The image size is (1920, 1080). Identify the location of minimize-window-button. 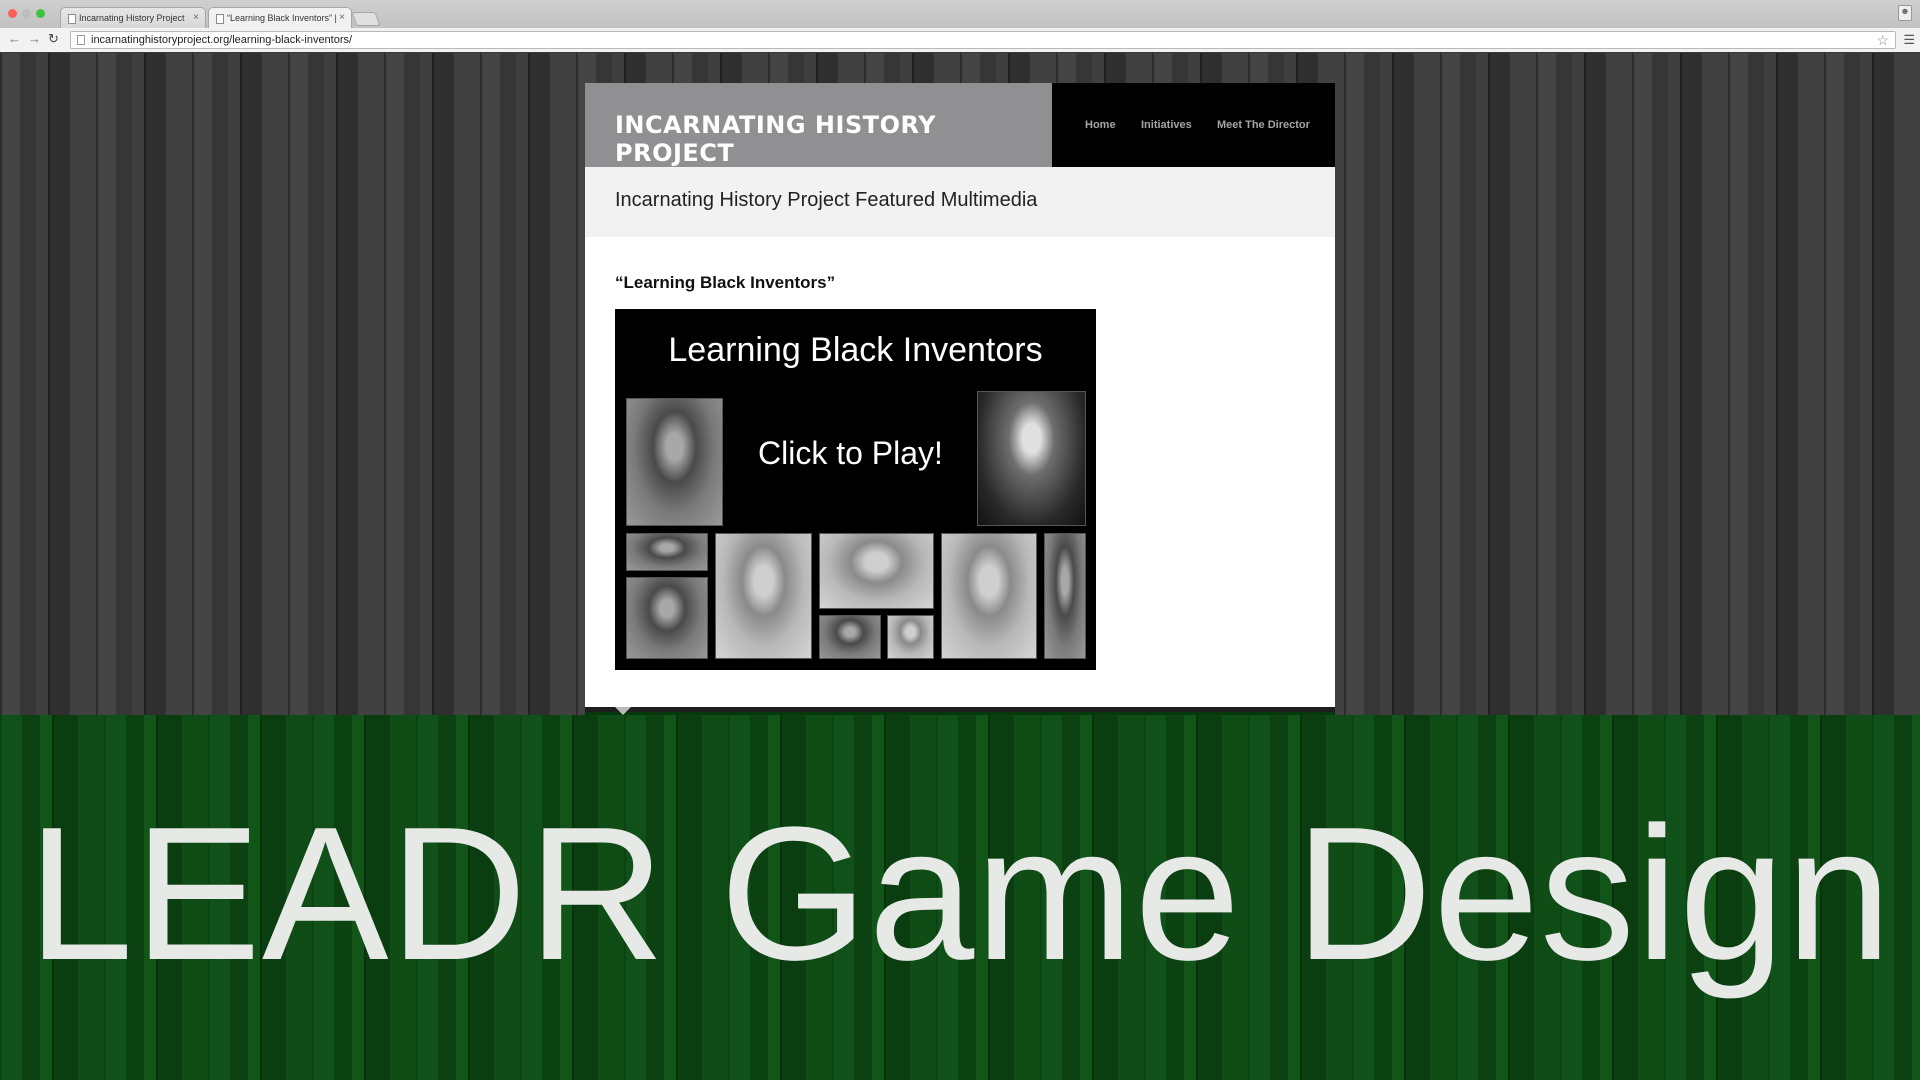
(26, 13).